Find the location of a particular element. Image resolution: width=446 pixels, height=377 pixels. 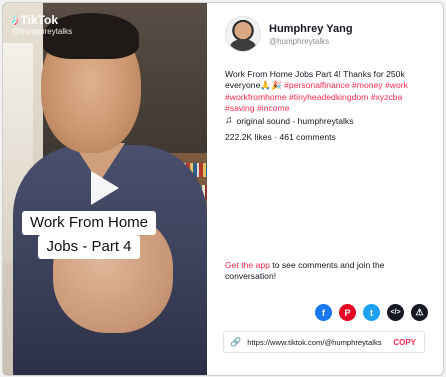

twitter-icon: t is located at coordinates (371, 312).